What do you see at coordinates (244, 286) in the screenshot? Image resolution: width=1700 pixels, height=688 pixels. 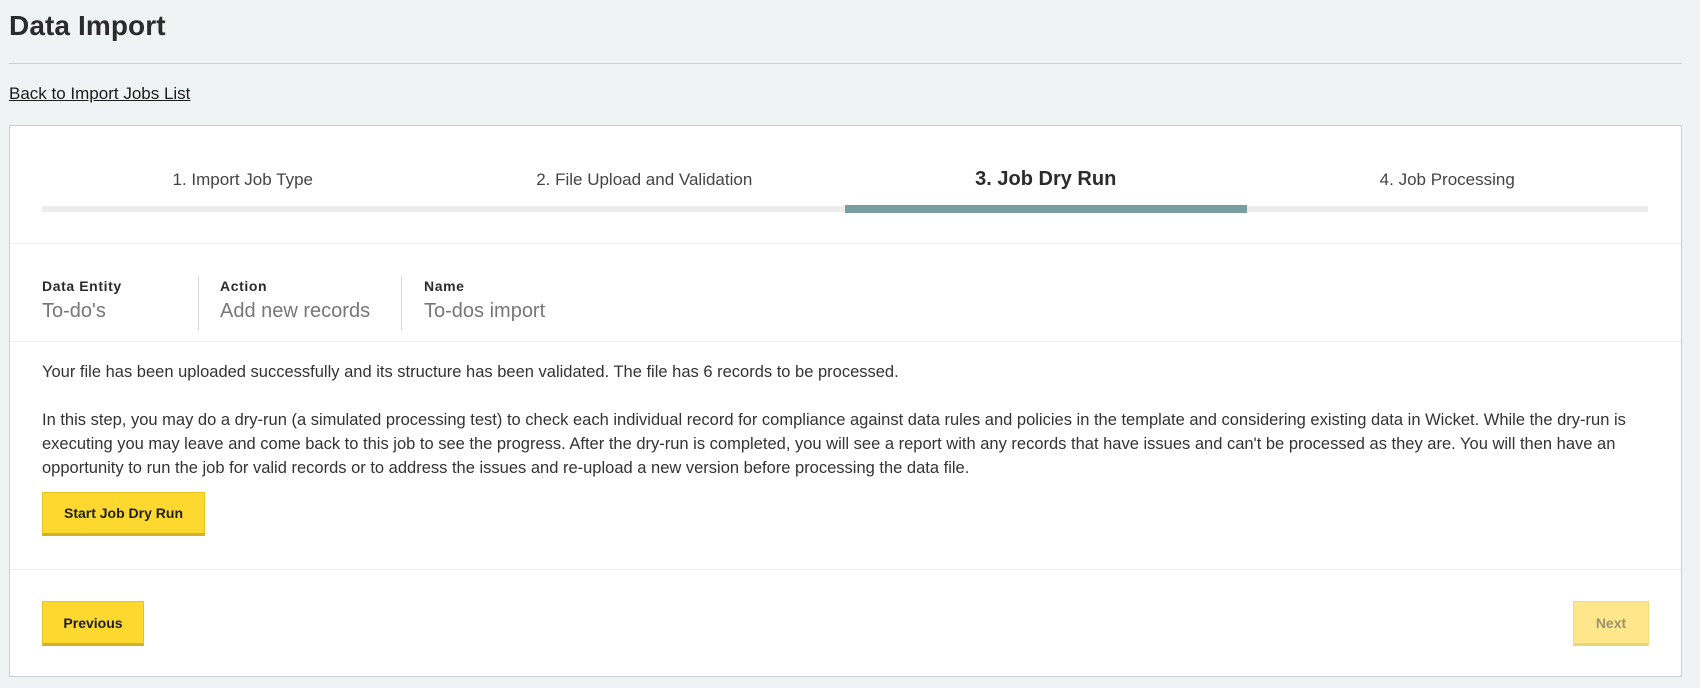 I see `action-label: Action` at bounding box center [244, 286].